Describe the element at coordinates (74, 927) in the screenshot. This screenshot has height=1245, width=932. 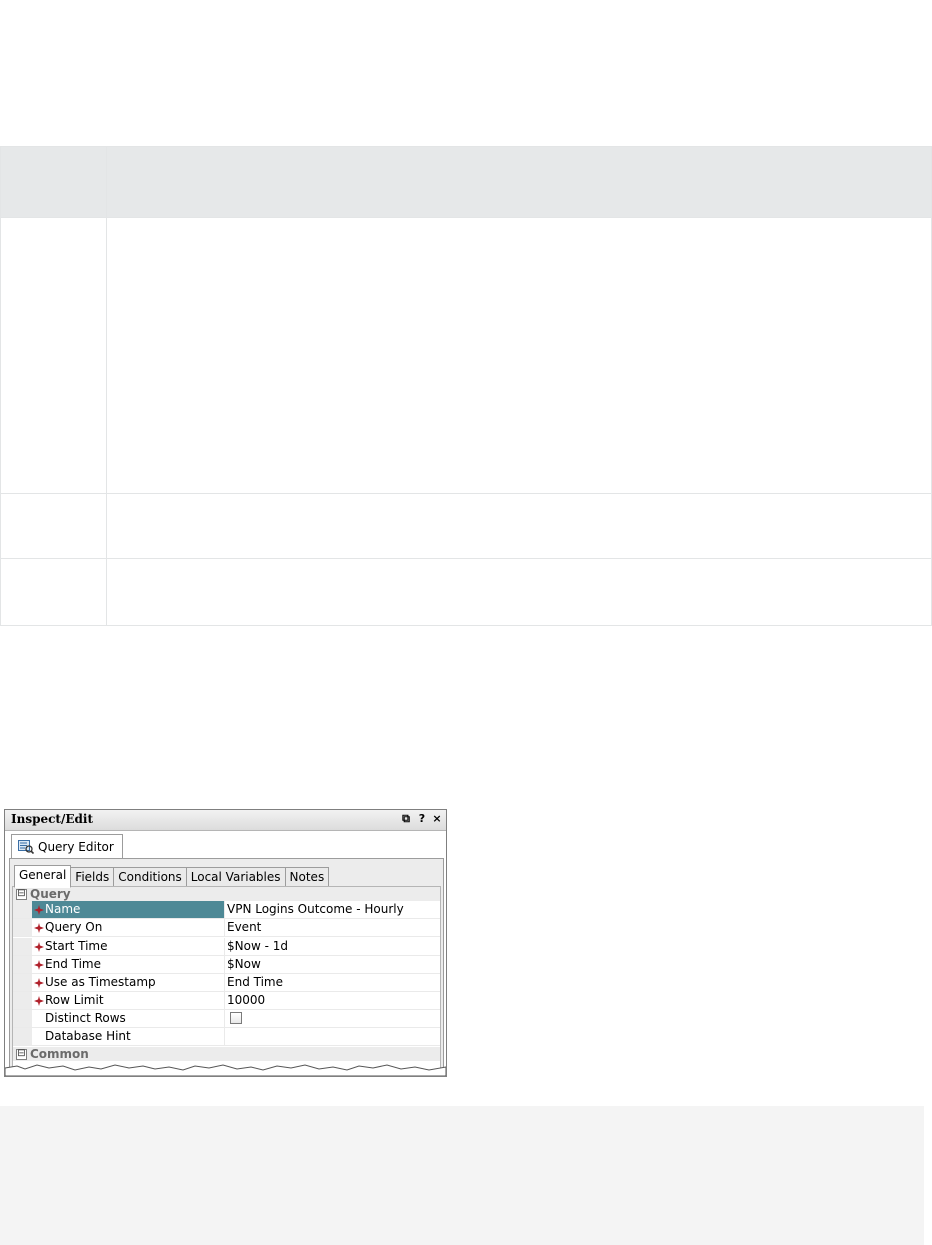
I see `property-name: Query On` at that location.